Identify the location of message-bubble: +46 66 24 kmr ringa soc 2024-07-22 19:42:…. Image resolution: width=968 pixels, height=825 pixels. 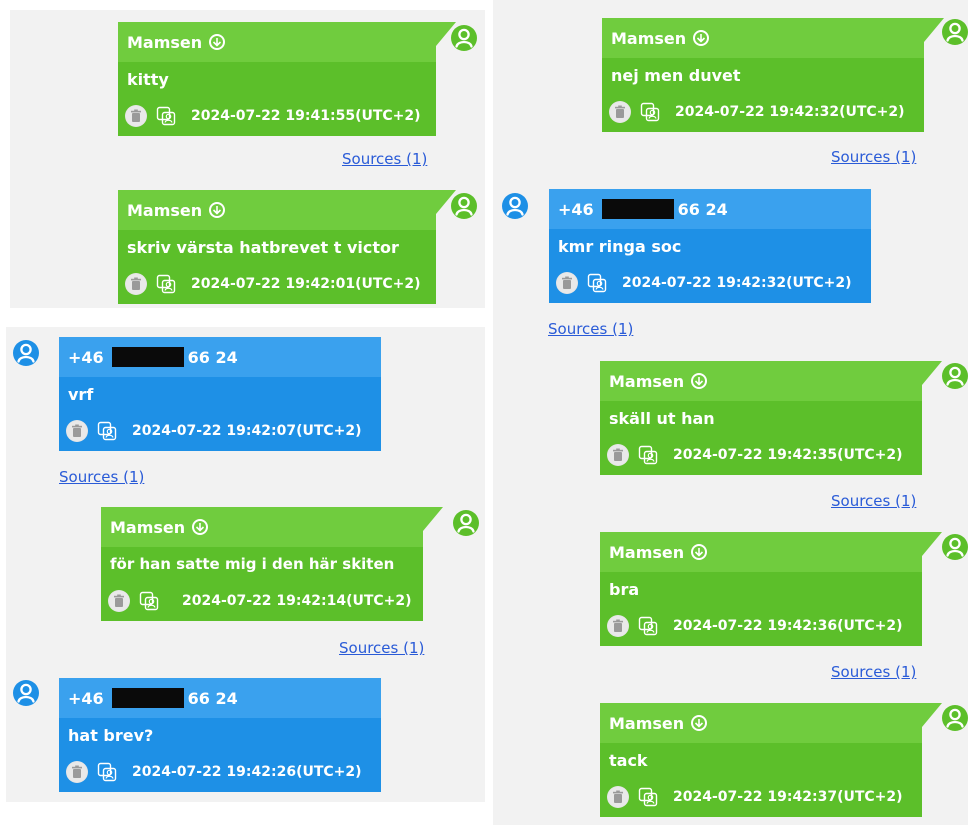
(710, 246).